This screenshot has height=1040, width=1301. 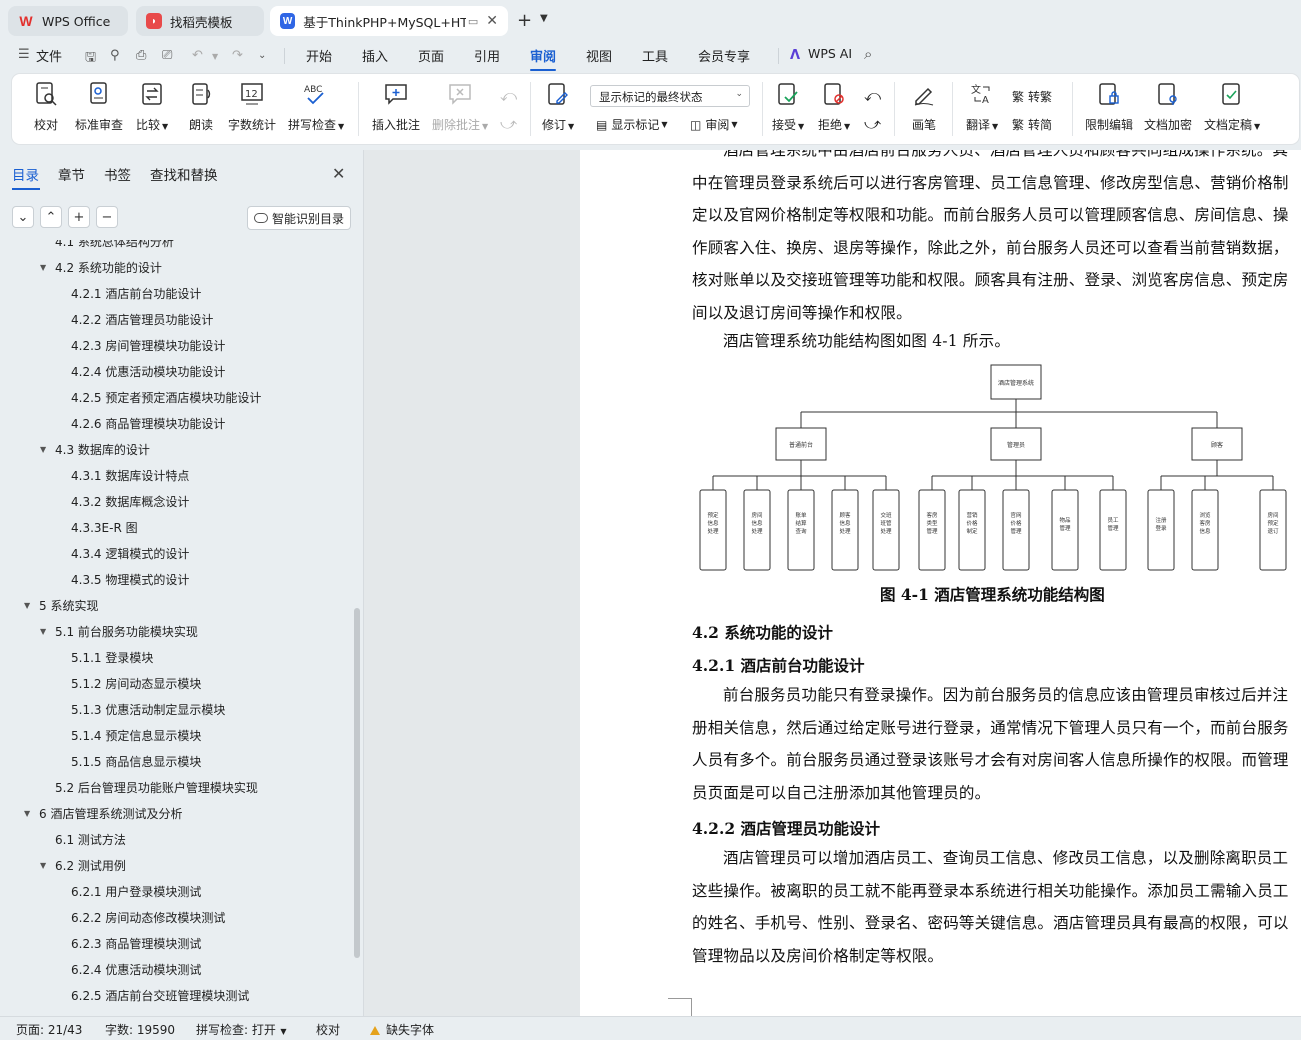 What do you see at coordinates (136, 892) in the screenshot?
I see `toc-item: 6.2.1 用户登录模块测试` at bounding box center [136, 892].